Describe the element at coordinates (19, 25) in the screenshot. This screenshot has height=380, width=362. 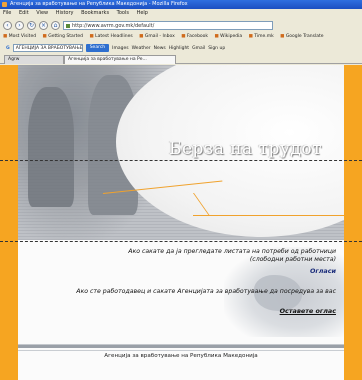
I see `forward-arrow-icon: ›` at that location.